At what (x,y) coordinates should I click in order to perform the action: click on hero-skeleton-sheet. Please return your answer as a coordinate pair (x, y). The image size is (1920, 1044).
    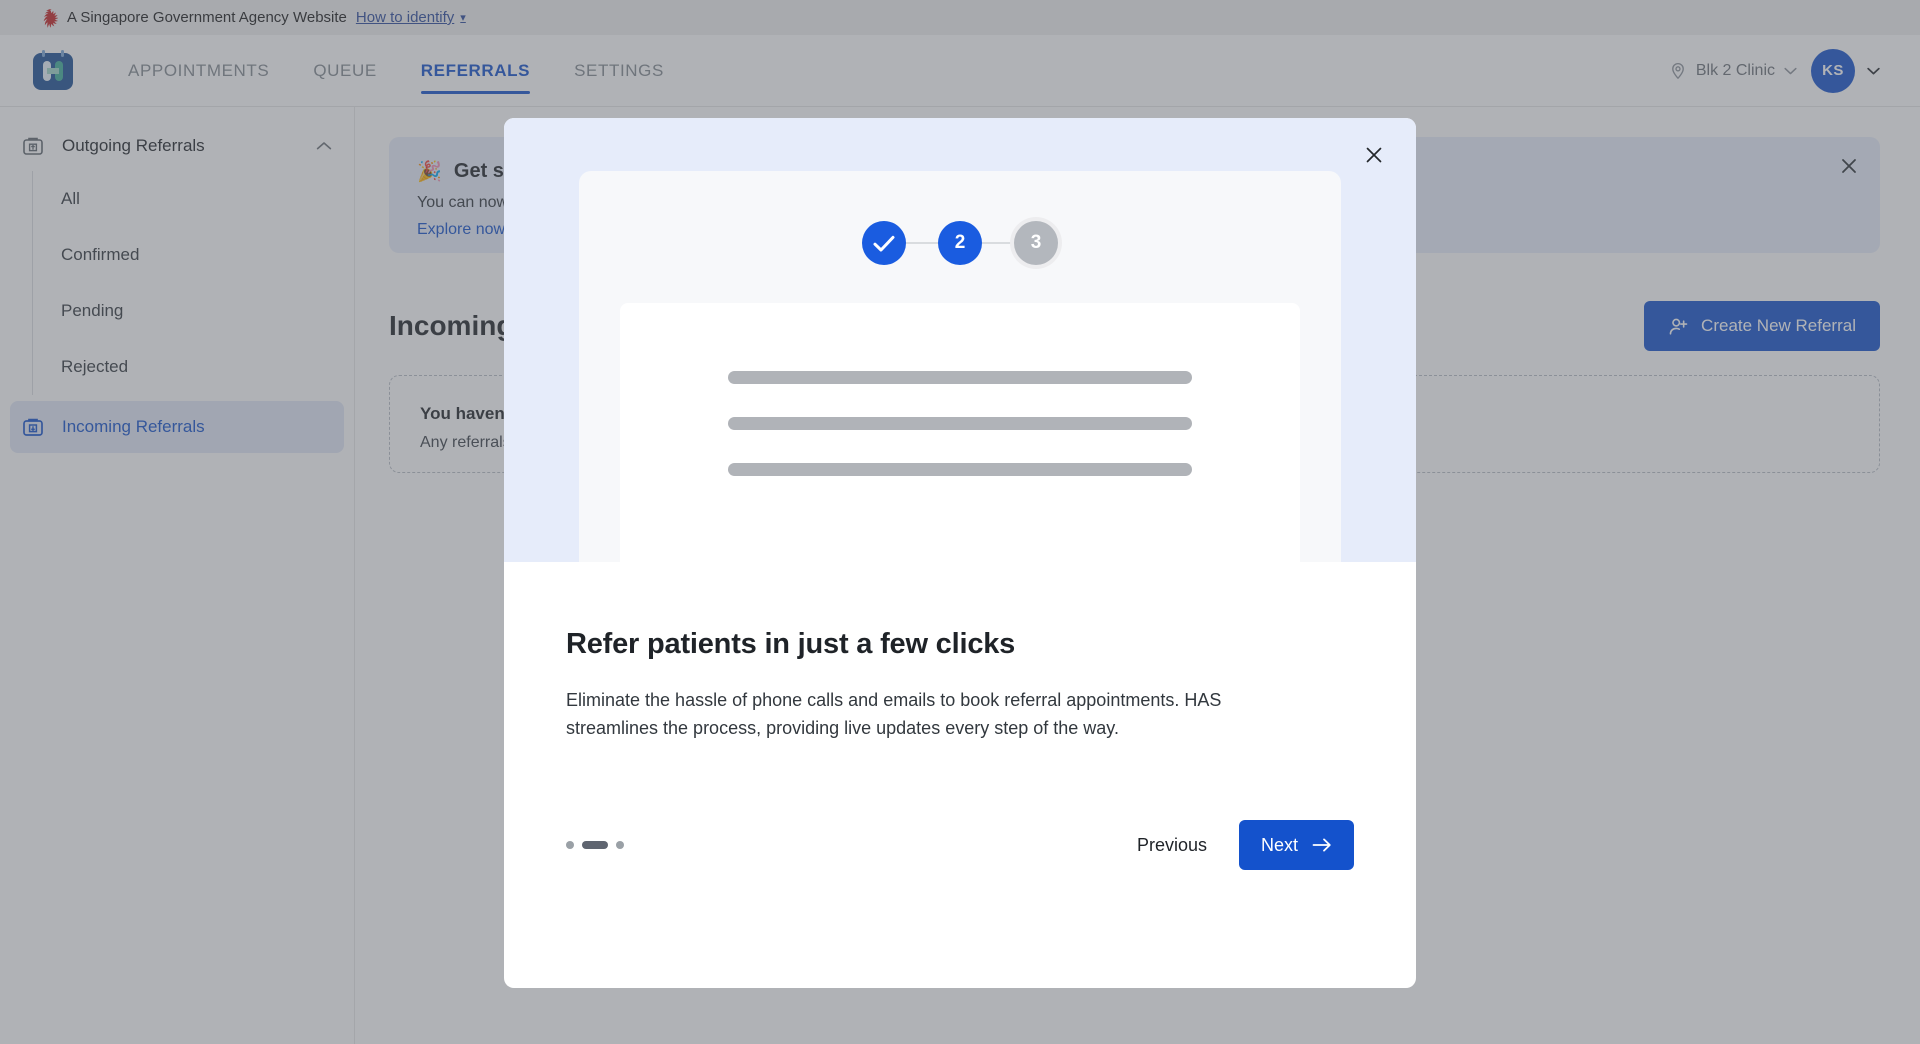
    Looking at the image, I should click on (960, 432).